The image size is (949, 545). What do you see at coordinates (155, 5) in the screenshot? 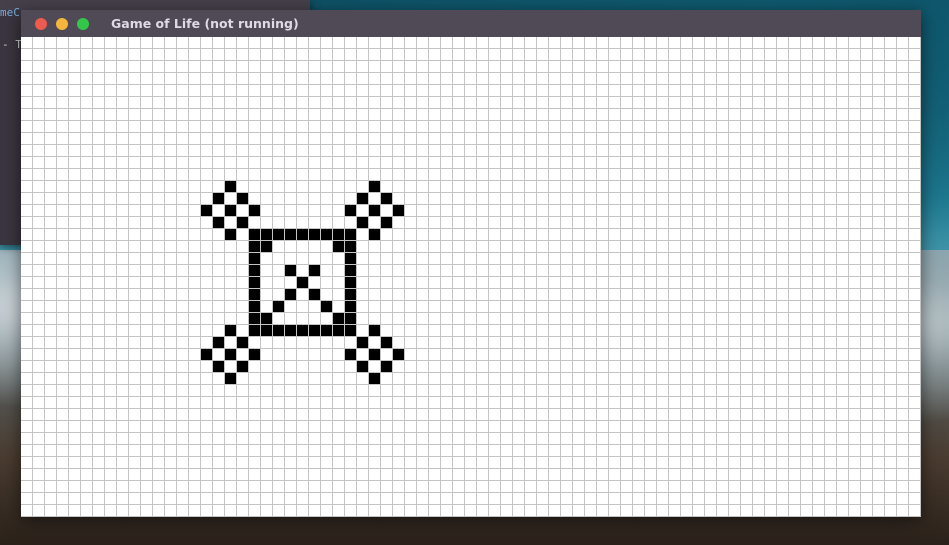
I see `background-window-titlebar` at bounding box center [155, 5].